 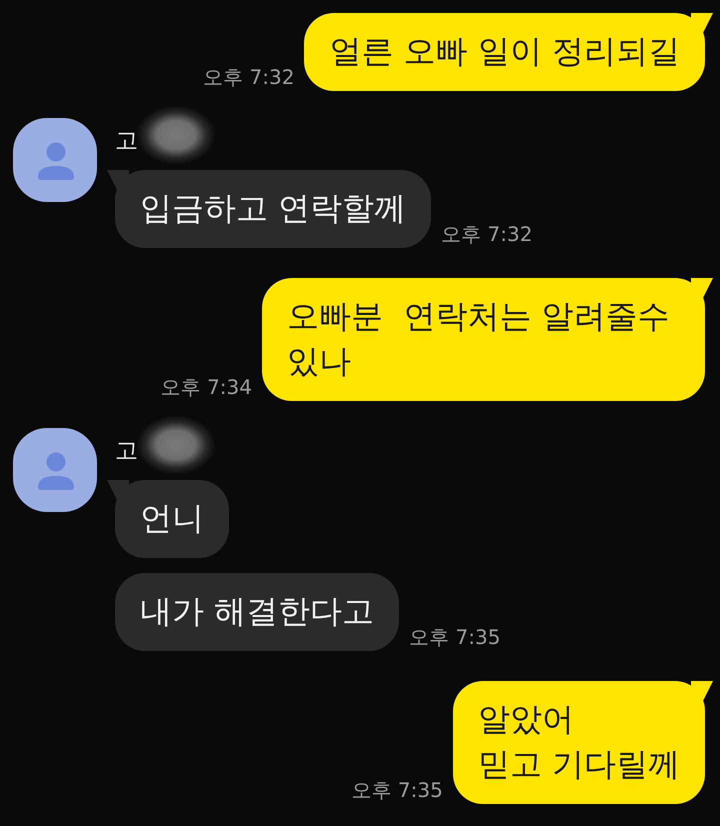 I want to click on message-bubble: 얼른 오빠 일이 정리되길, so click(x=508, y=52).